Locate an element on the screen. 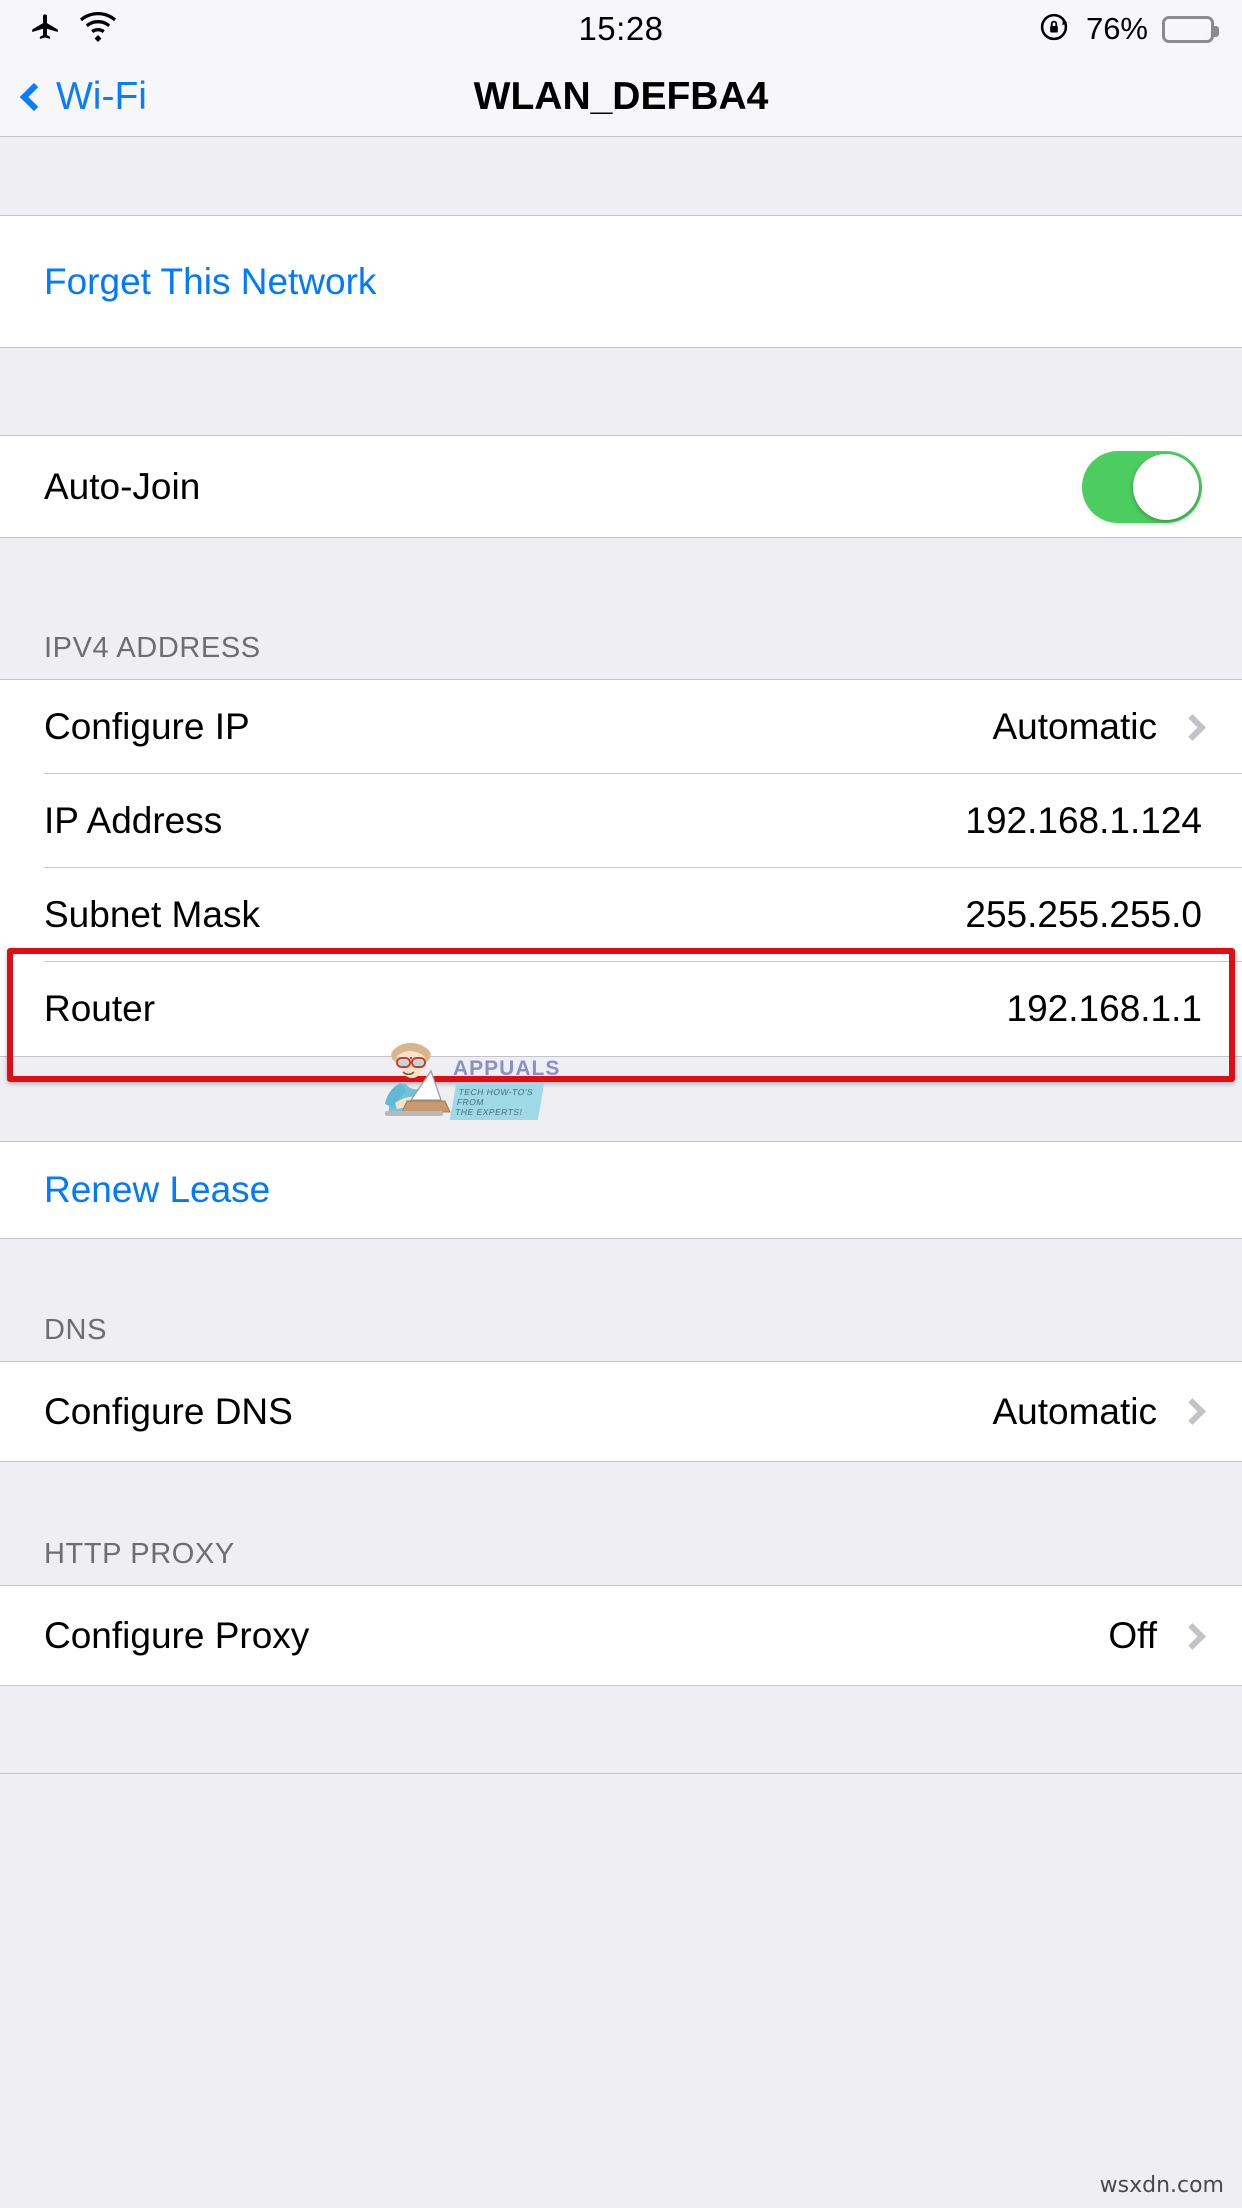 The height and width of the screenshot is (2208, 1242). router-value: 192.168.1.1 is located at coordinates (1104, 1008).